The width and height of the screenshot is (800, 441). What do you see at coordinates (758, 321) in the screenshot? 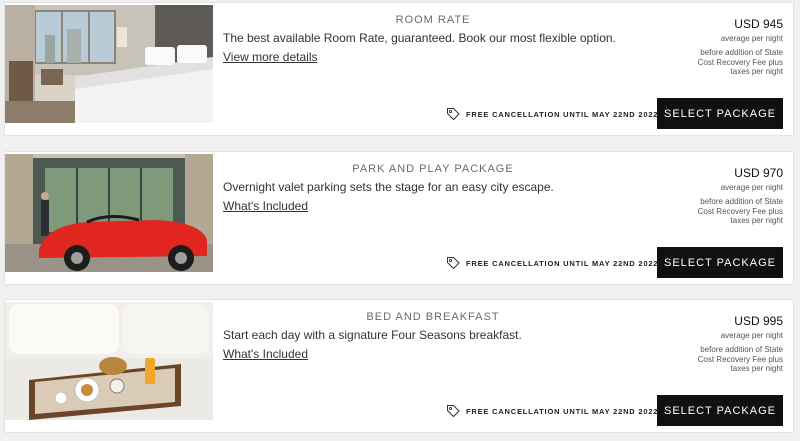
I see `package-price: USD 995` at bounding box center [758, 321].